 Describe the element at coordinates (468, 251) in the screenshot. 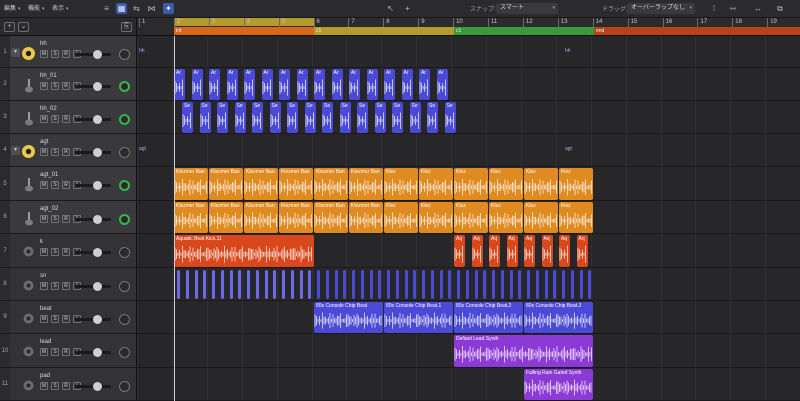

I see `lane-k: Aquatic Beat Kick.11 Aq Aq Aq Aq Aq Aq Aq Aq` at that location.